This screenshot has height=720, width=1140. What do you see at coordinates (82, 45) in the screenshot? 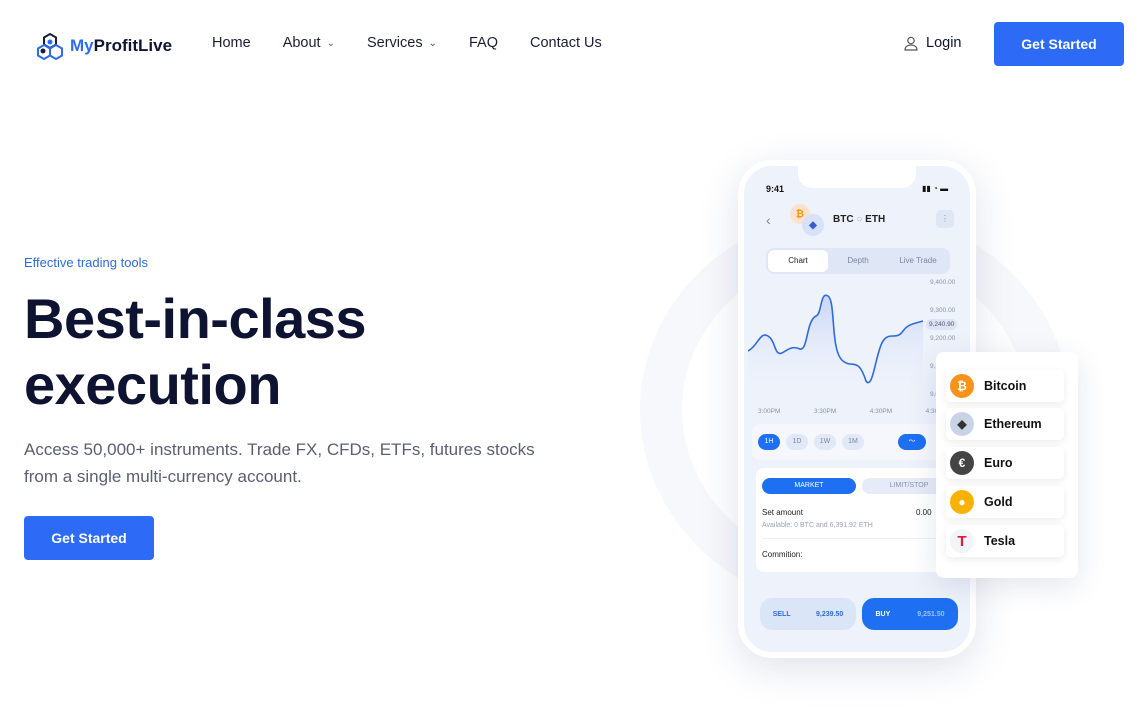
I see `brand-part1: My` at bounding box center [82, 45].